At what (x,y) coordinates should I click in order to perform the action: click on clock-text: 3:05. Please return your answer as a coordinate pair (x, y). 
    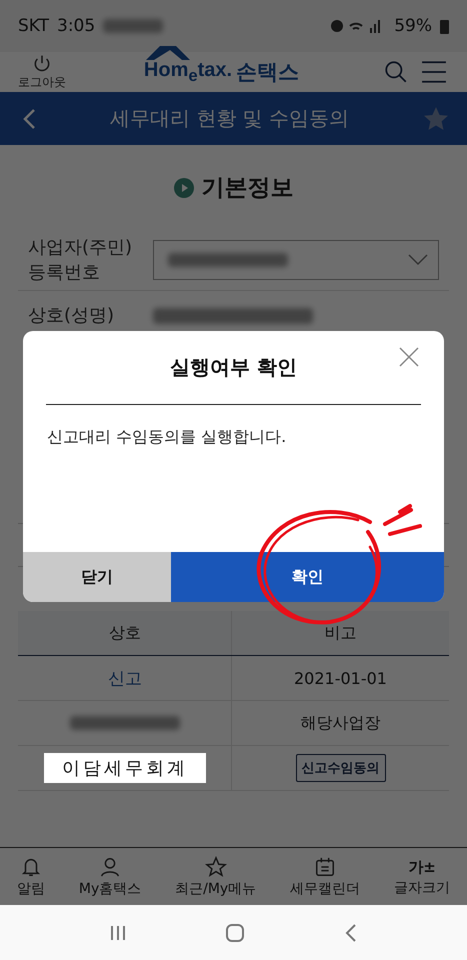
    Looking at the image, I should click on (76, 26).